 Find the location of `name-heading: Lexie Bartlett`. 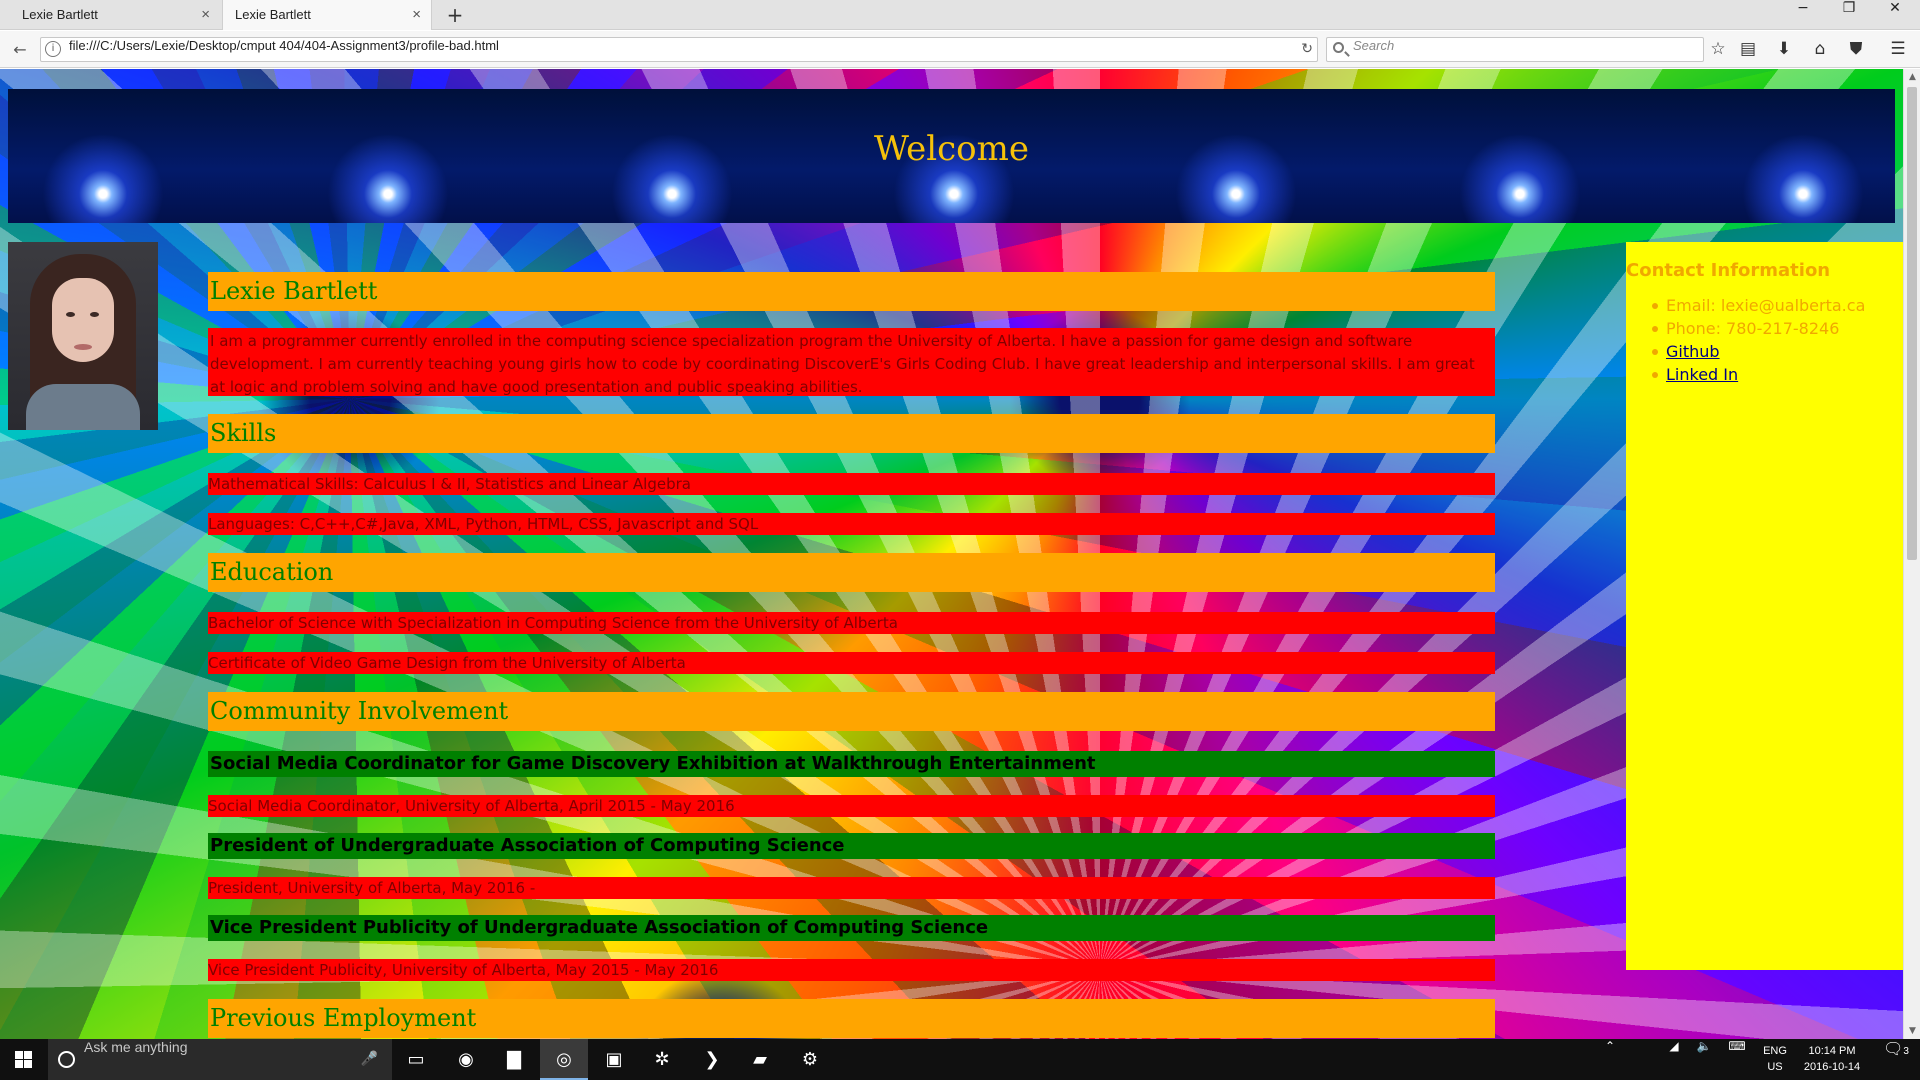

name-heading: Lexie Bartlett is located at coordinates (851, 291).